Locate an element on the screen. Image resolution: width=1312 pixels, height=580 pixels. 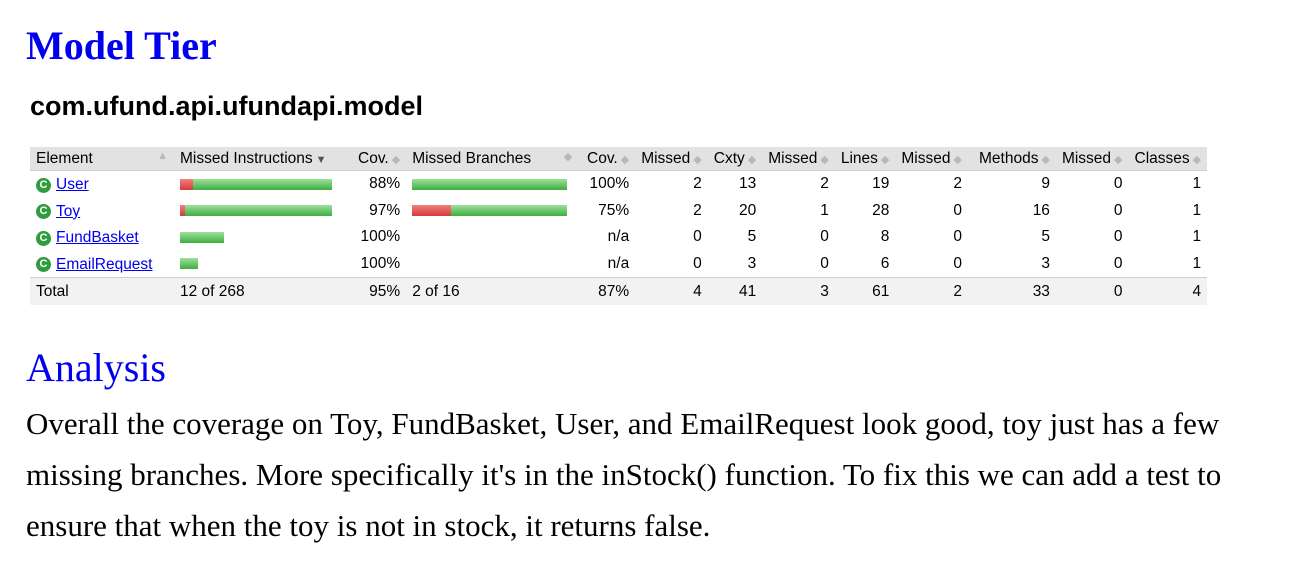
table-row: C User 88% 100% 2 13 2 19 2 9 0 1 is located at coordinates (618, 184).